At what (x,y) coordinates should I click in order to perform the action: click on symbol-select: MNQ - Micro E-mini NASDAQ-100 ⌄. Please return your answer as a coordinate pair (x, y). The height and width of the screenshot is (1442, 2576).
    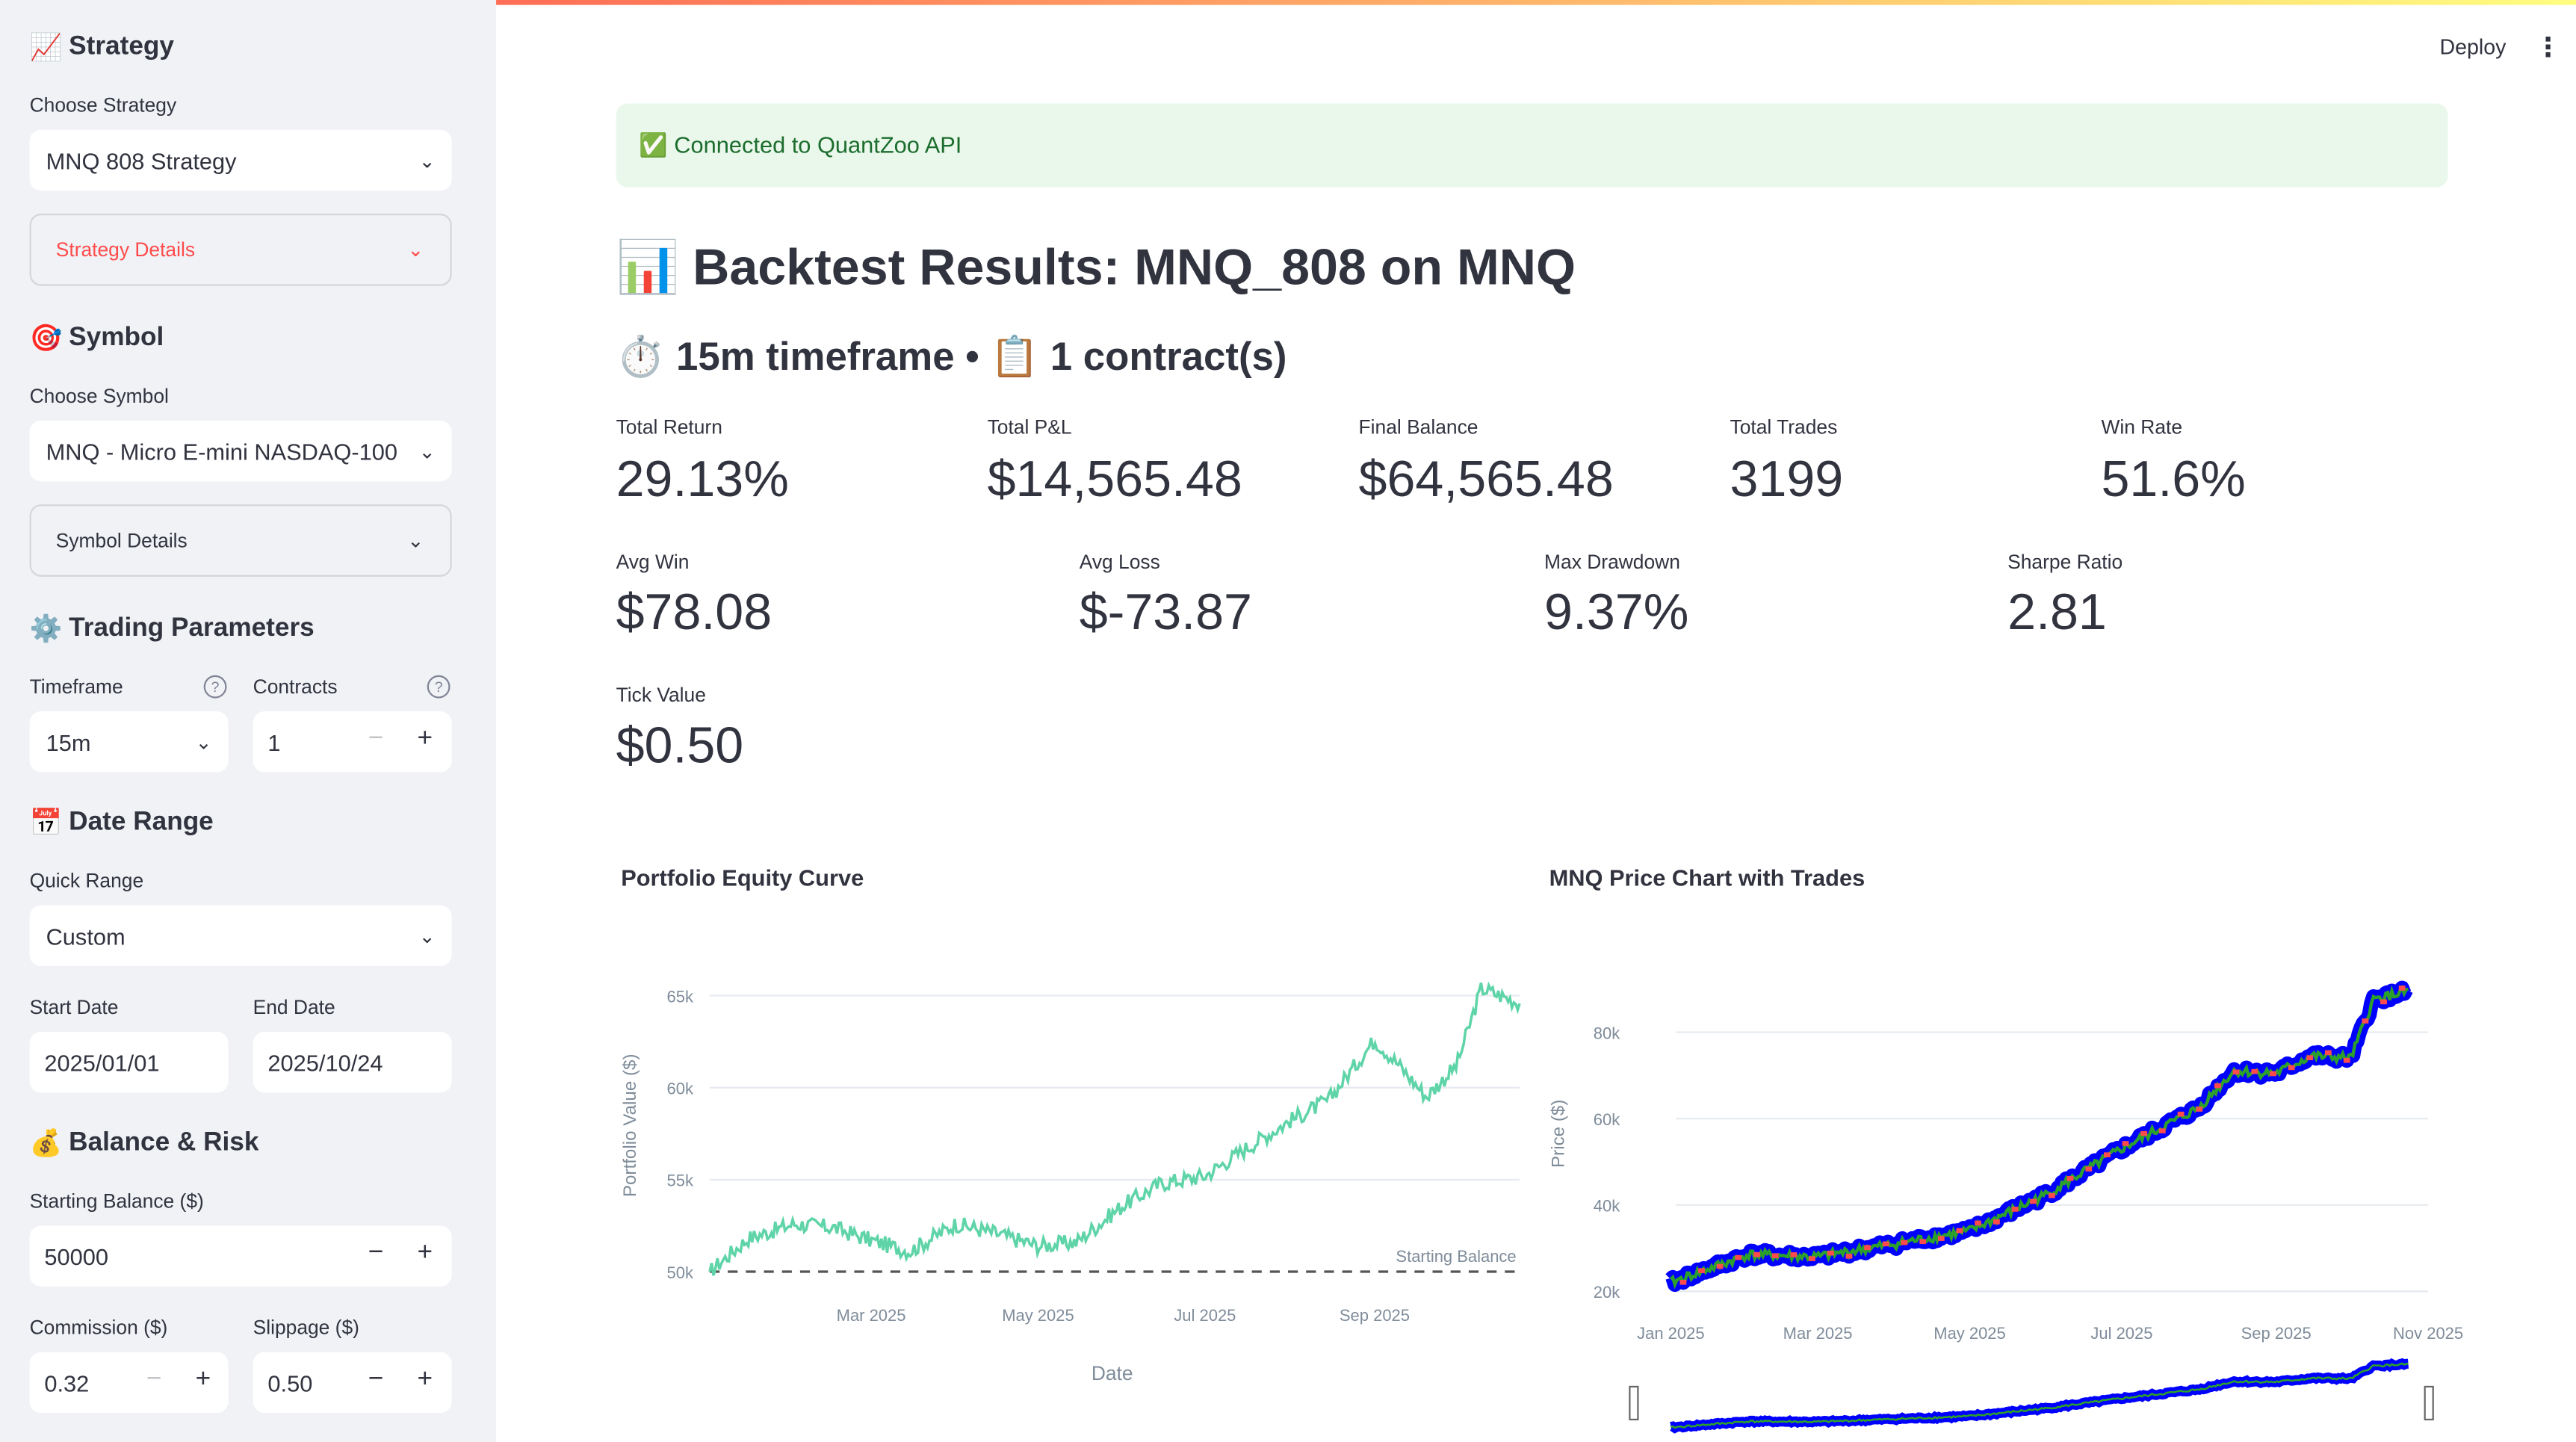
    Looking at the image, I should click on (240, 451).